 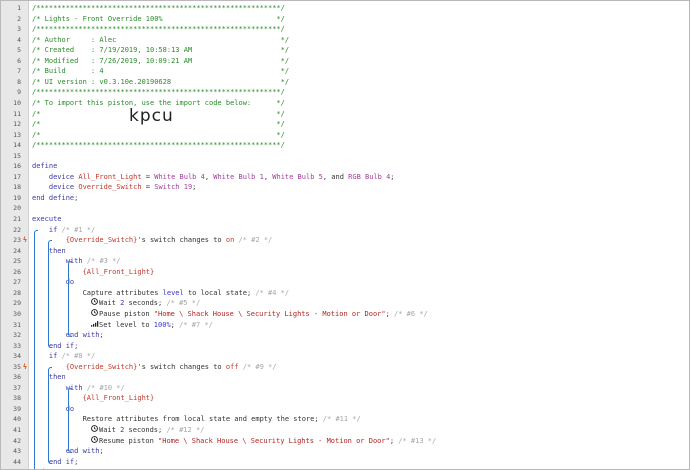 What do you see at coordinates (345, 219) in the screenshot?
I see `code-line: 21 execute` at bounding box center [345, 219].